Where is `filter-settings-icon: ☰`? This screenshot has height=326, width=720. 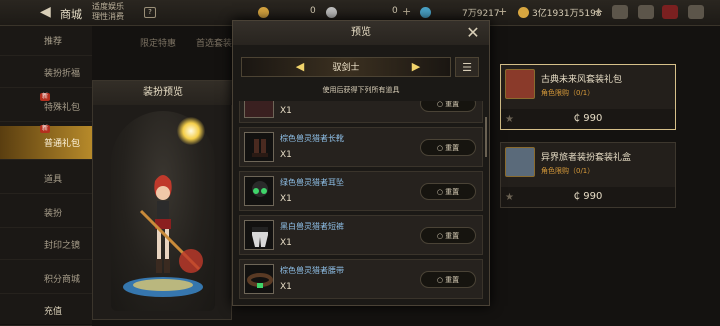
filter-settings-icon: ☰ is located at coordinates (467, 67).